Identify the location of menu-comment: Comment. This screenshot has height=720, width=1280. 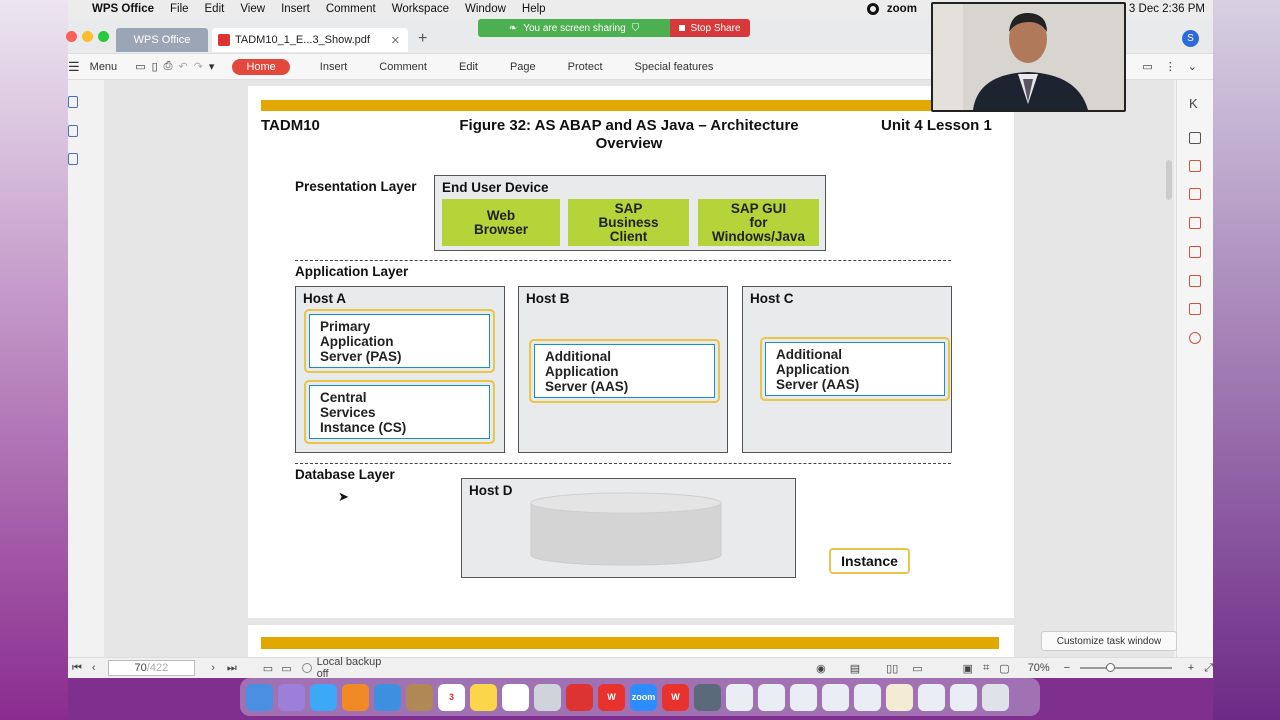
(351, 9).